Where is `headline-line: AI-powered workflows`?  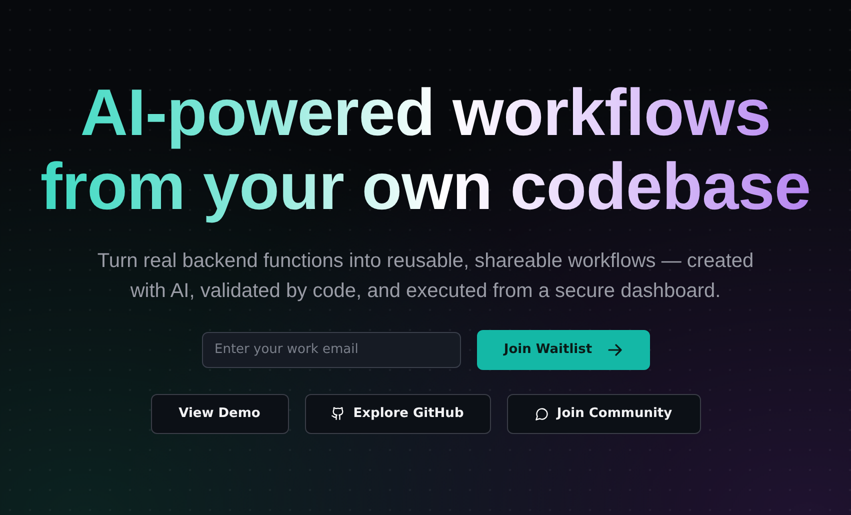
headline-line: AI-powered workflows is located at coordinates (425, 113).